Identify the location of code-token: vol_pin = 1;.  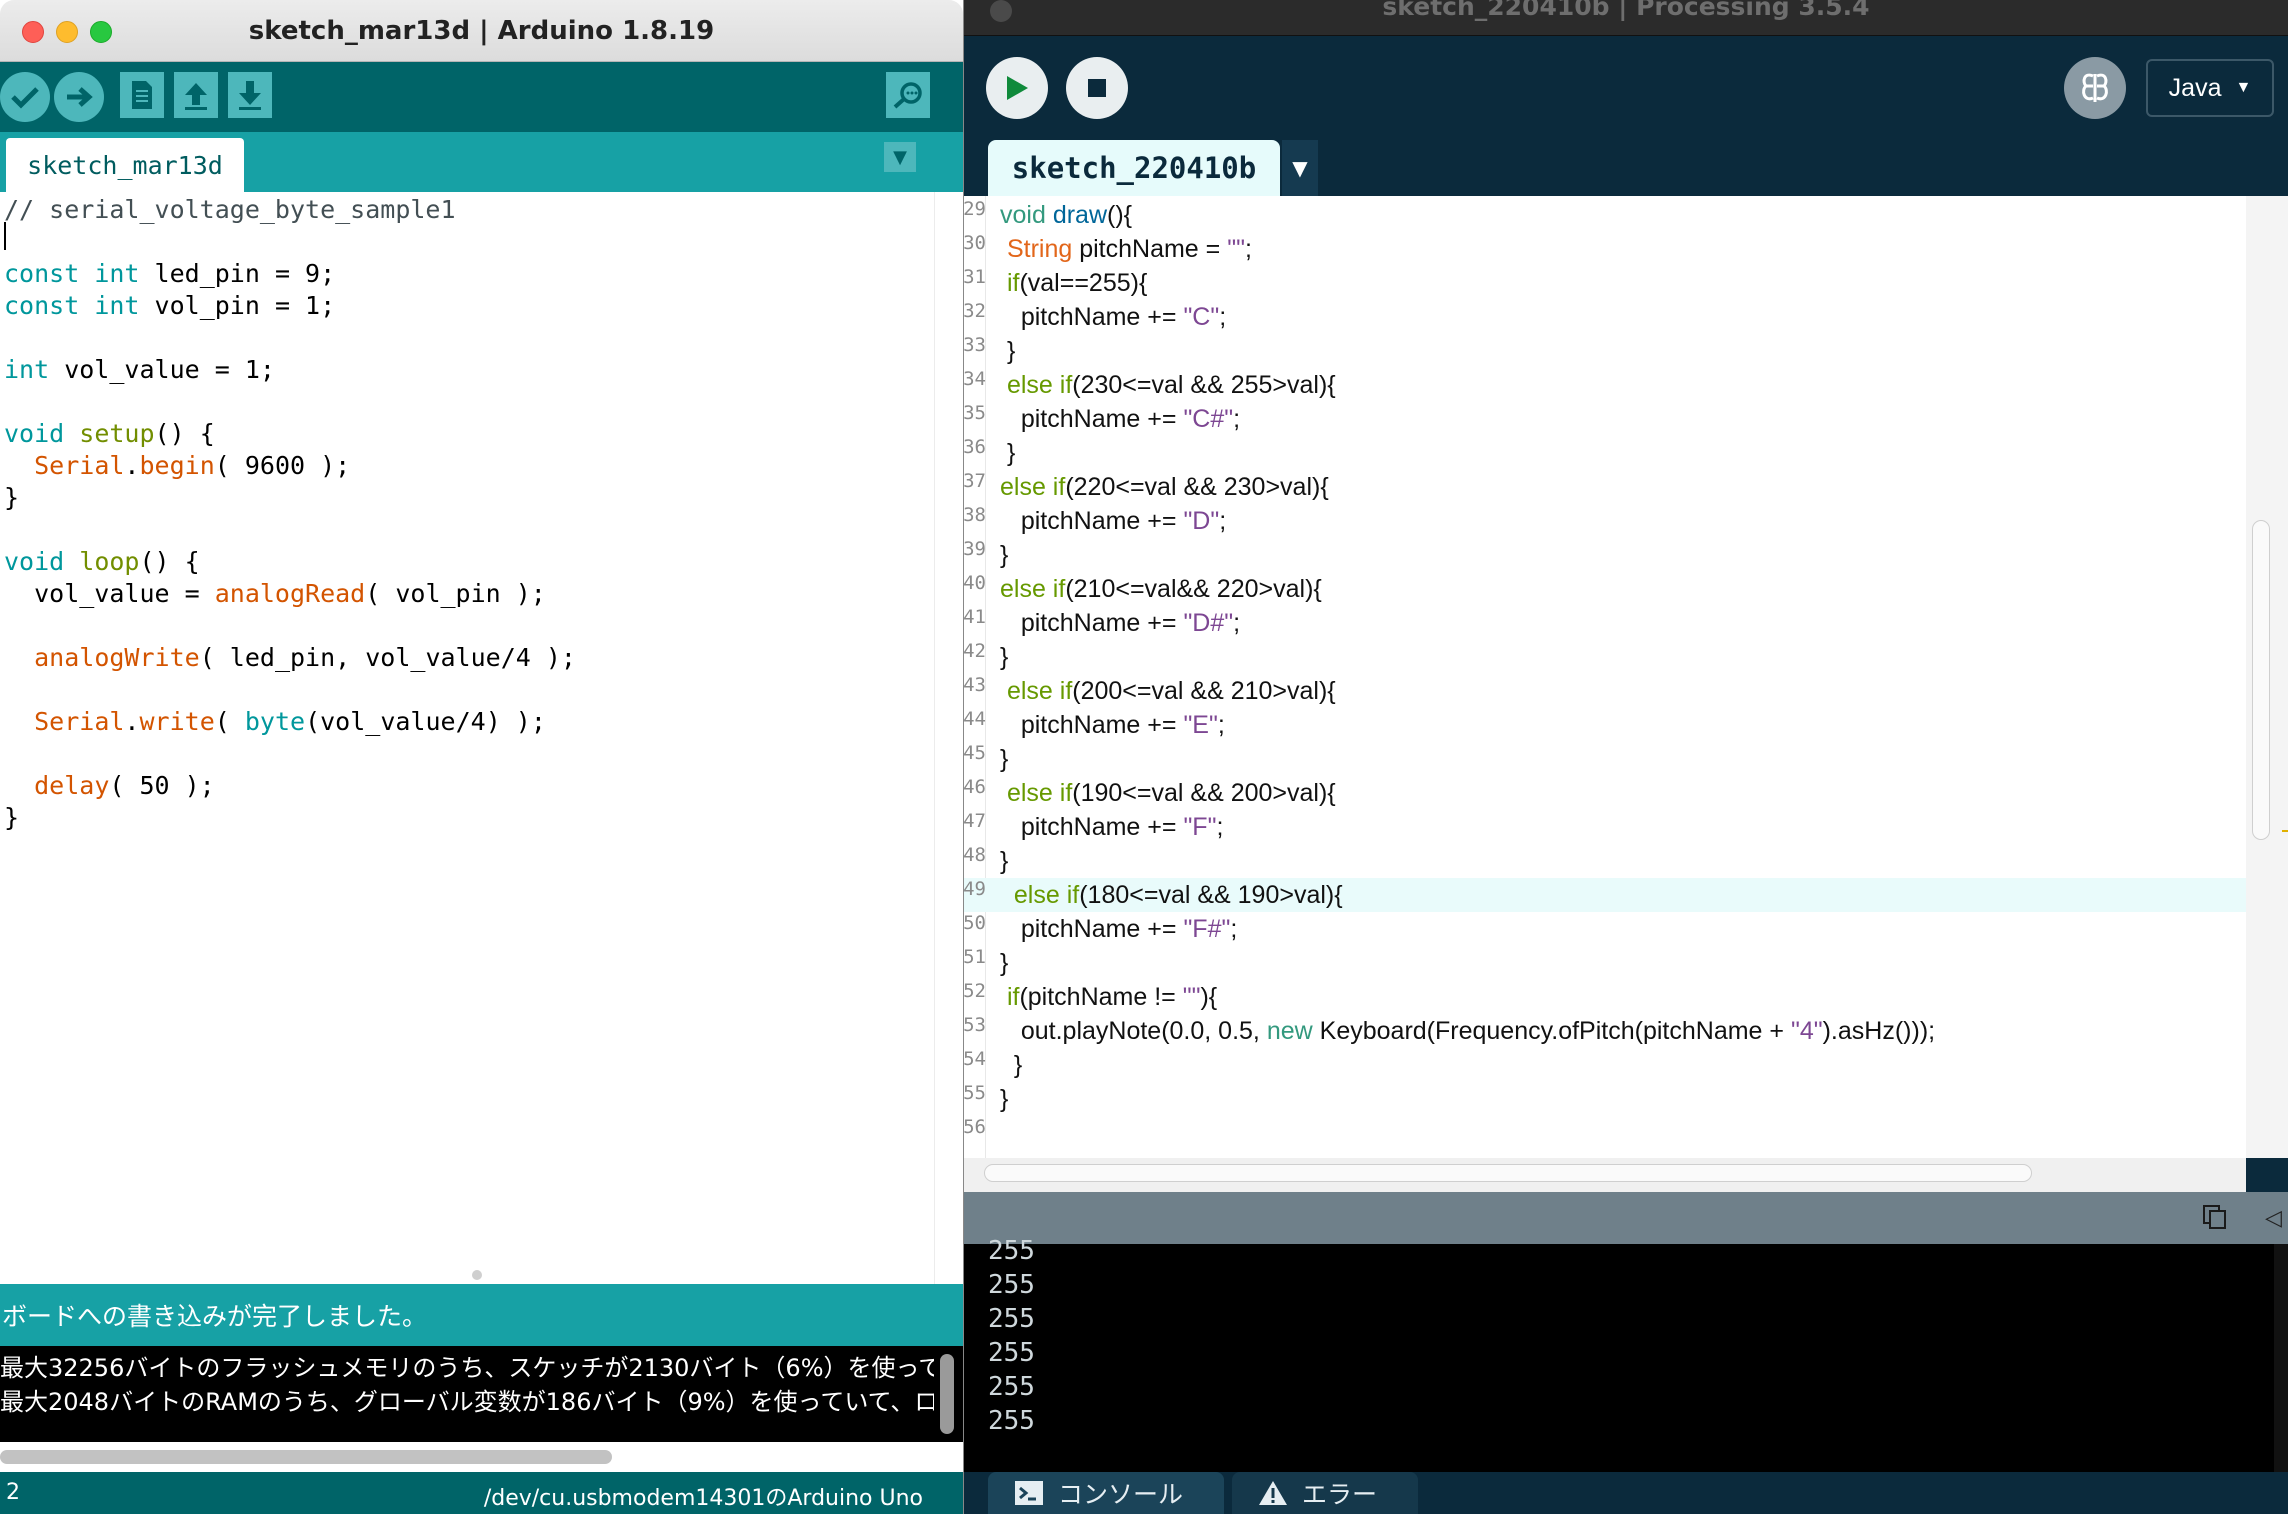
(237, 305).